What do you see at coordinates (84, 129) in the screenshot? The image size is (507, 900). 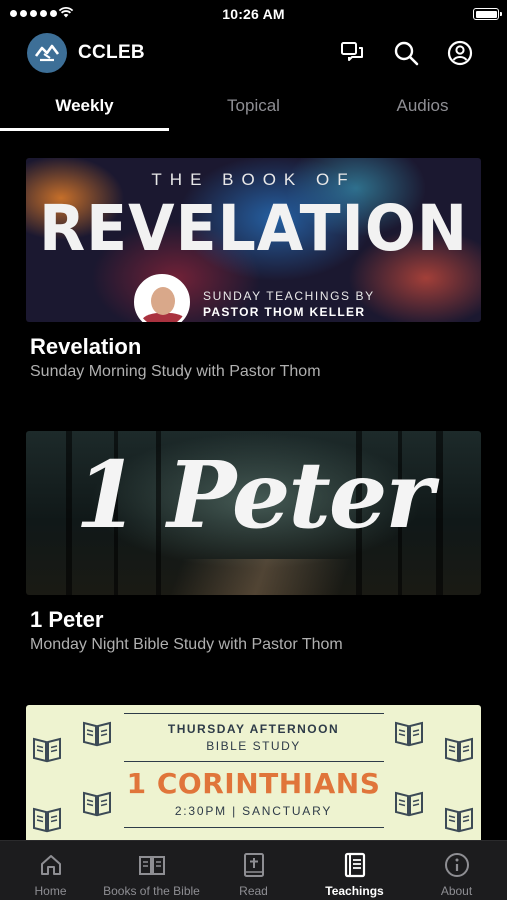 I see `active-tab-indicator` at bounding box center [84, 129].